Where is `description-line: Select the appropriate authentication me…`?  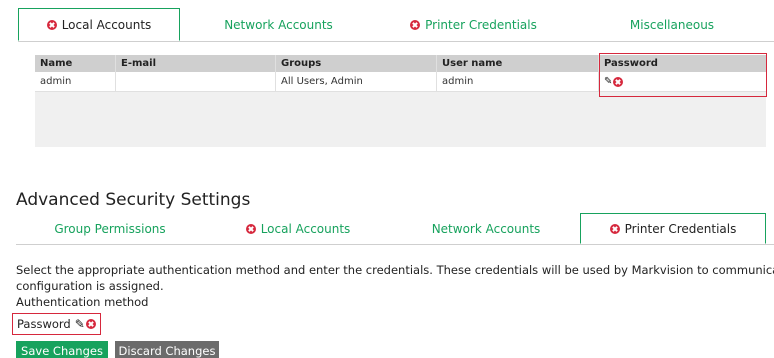 description-line: Select the appropriate authentication me… is located at coordinates (395, 270).